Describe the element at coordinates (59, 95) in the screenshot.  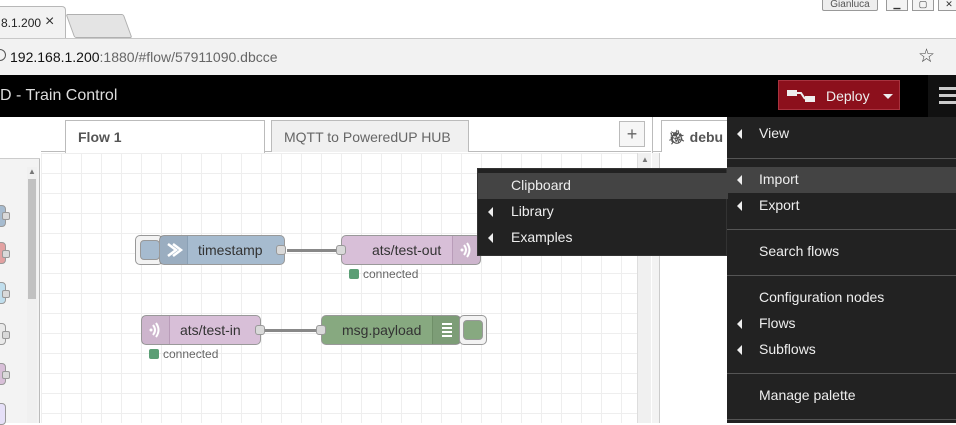
I see `app-title: D - Train Control` at that location.